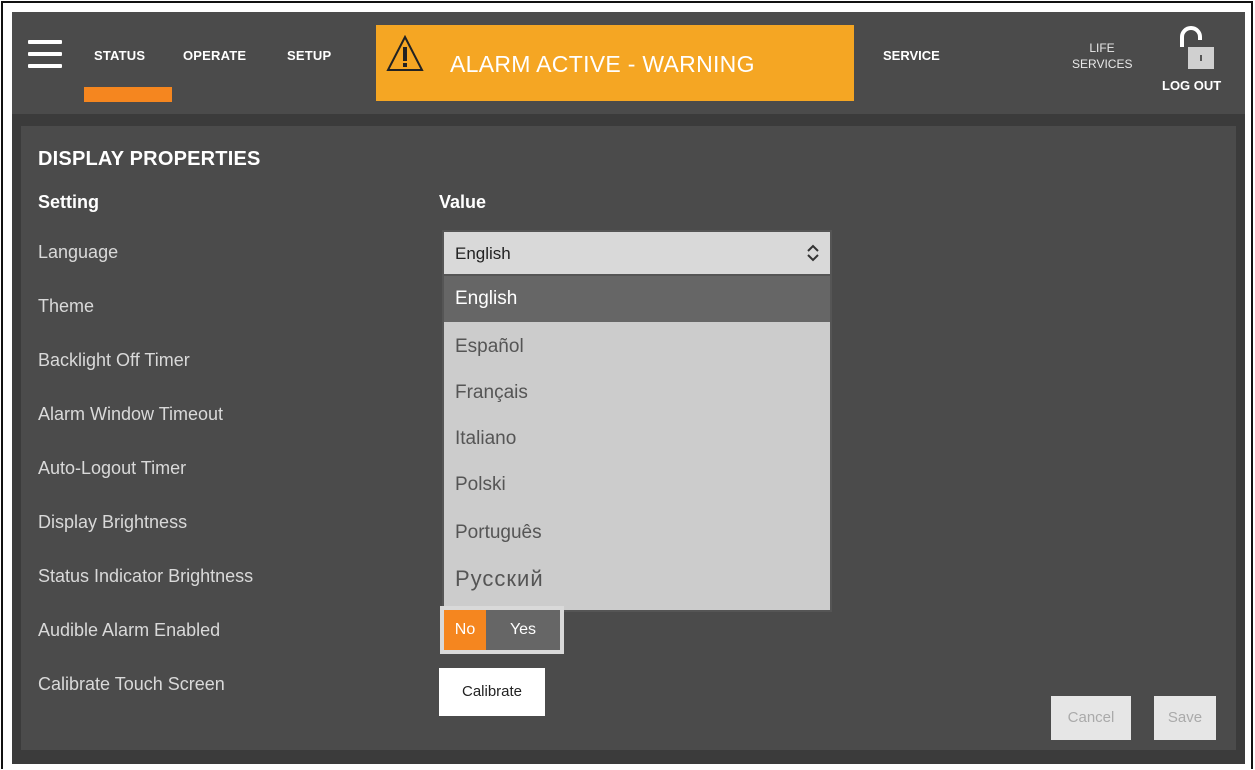 Image resolution: width=1255 pixels, height=770 pixels. What do you see at coordinates (465, 630) in the screenshot?
I see `toggle-option-no: No` at bounding box center [465, 630].